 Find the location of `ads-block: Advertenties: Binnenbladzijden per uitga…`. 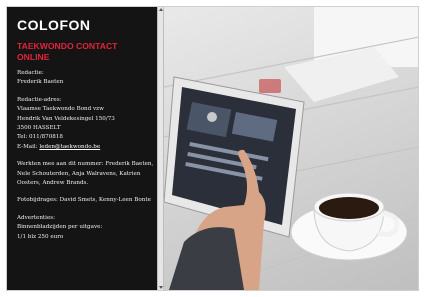

ads-block: Advertenties: Binnenbladzijden per uitga… is located at coordinates (87, 228).